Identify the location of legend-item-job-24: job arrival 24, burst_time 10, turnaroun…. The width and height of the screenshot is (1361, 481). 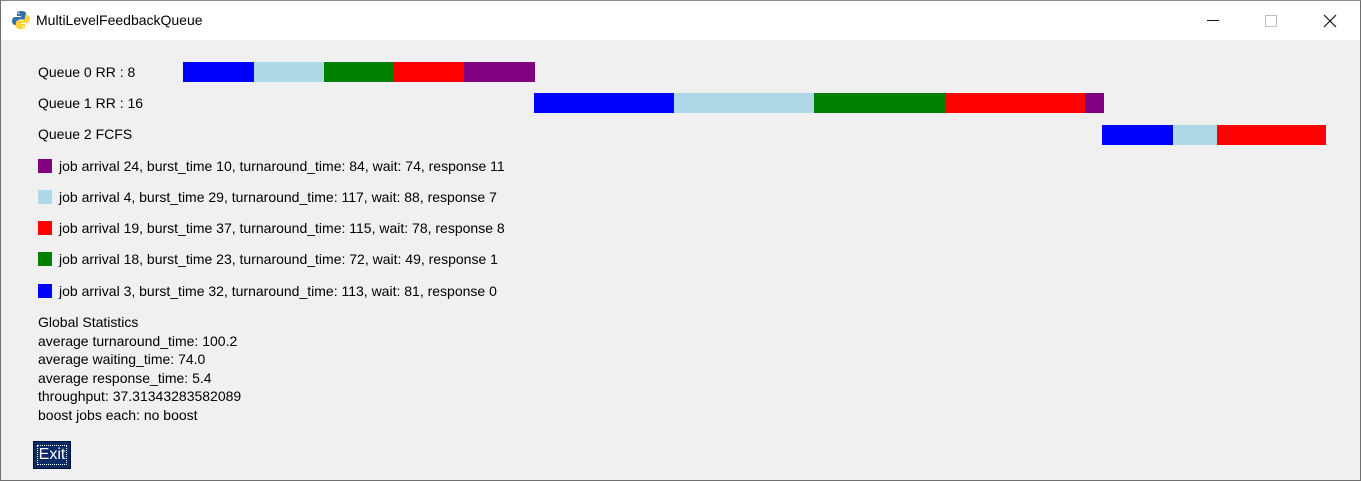
(271, 166).